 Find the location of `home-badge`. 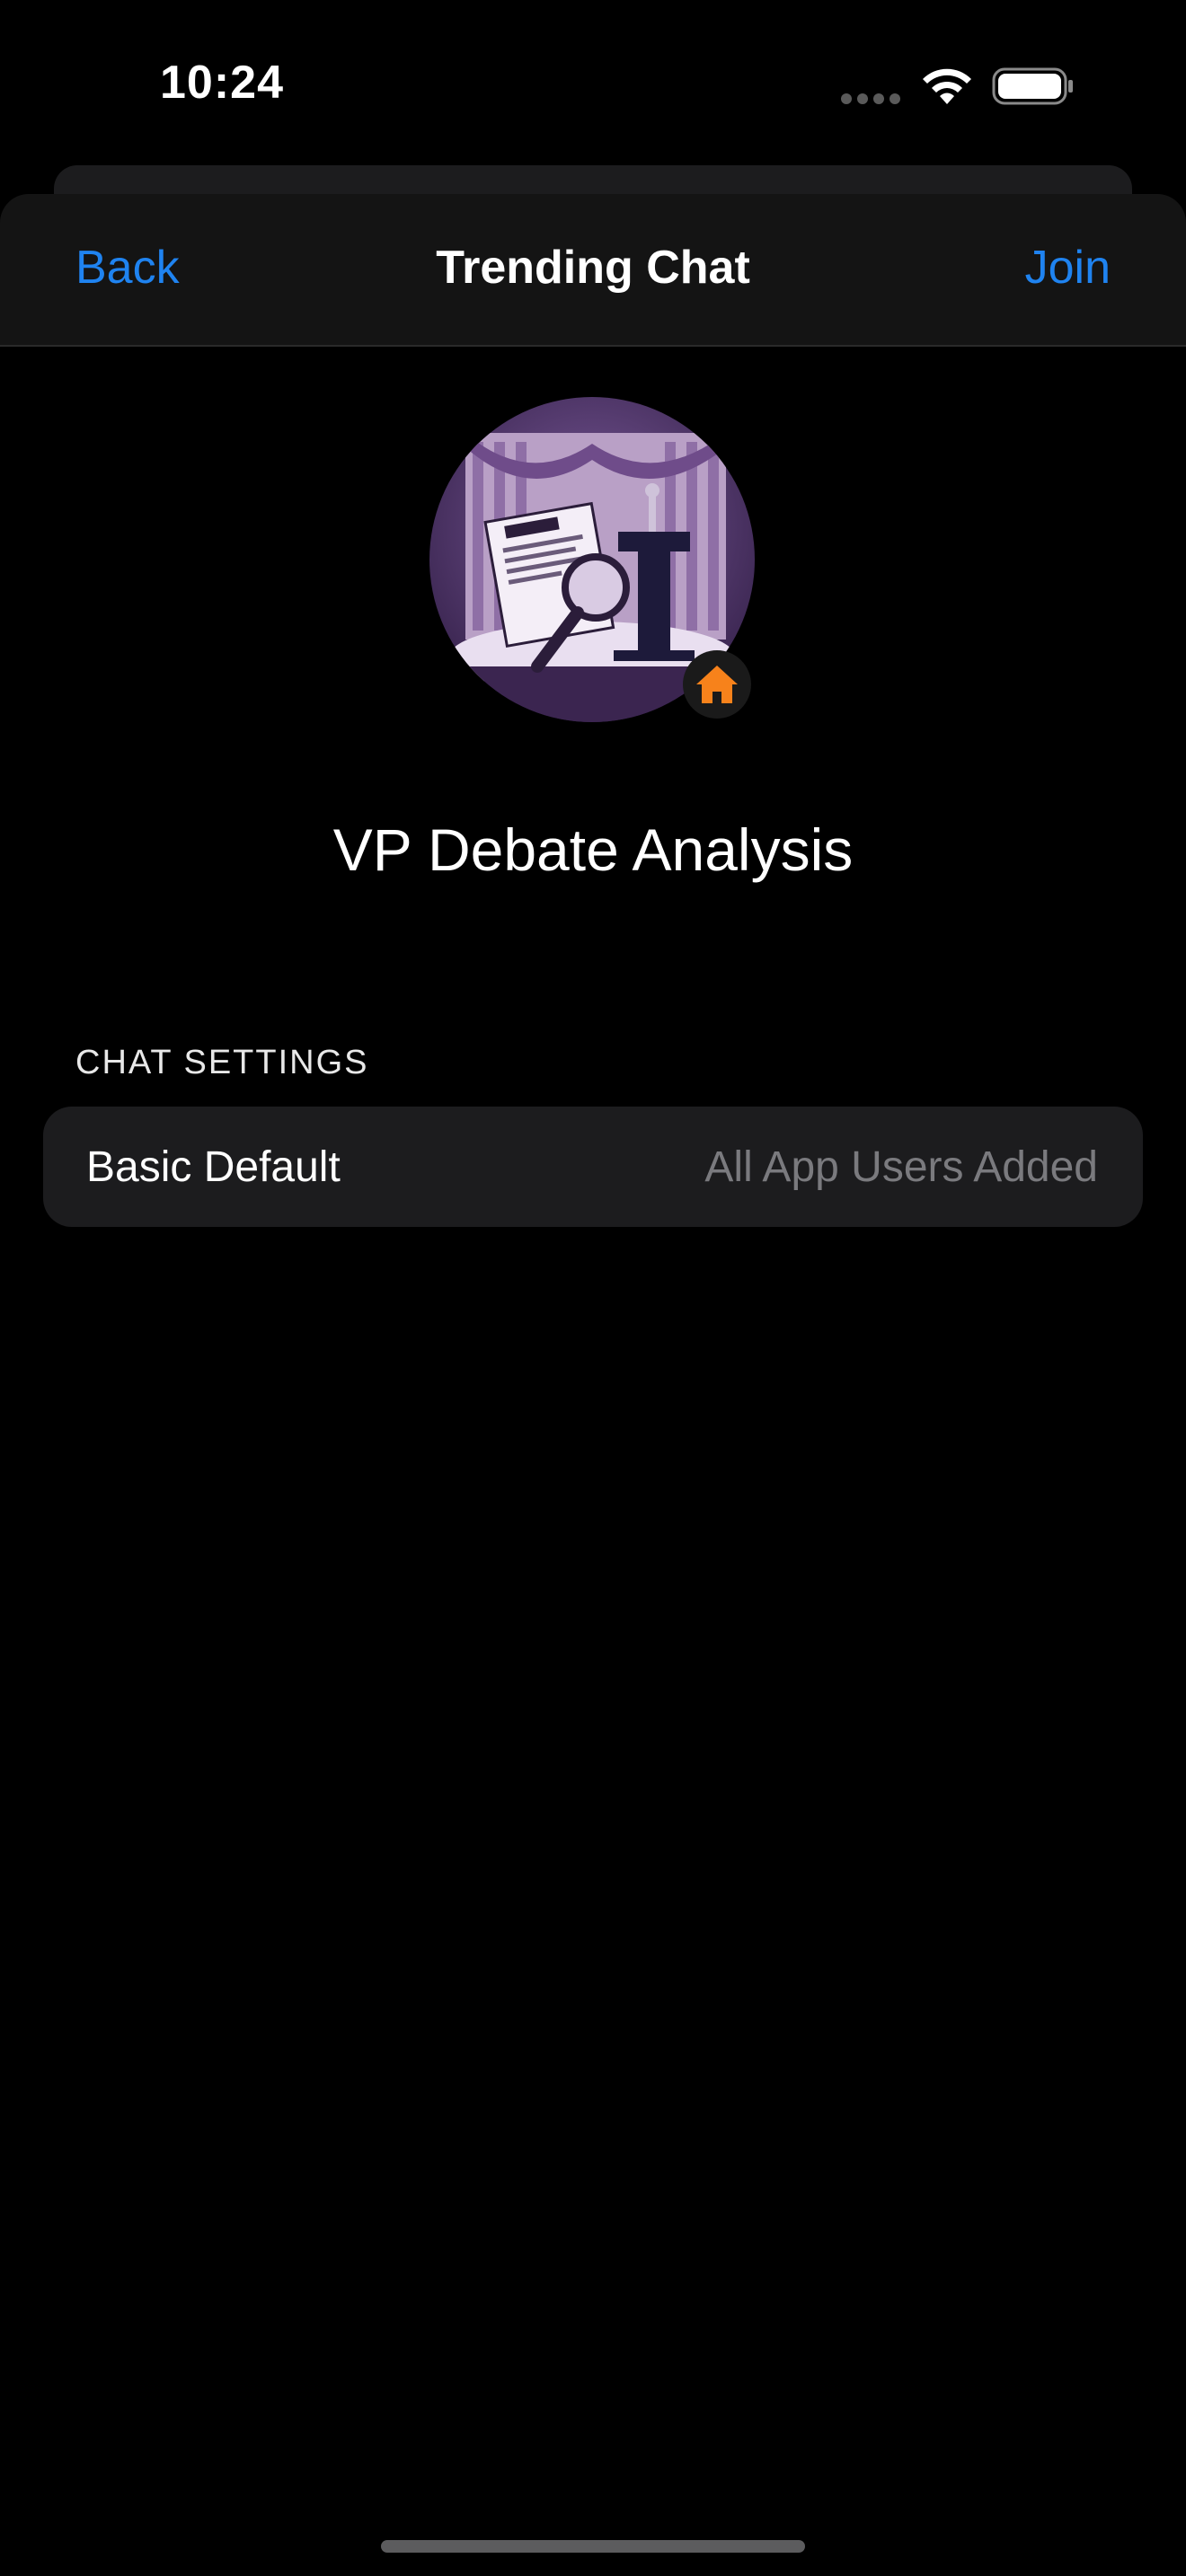

home-badge is located at coordinates (717, 684).